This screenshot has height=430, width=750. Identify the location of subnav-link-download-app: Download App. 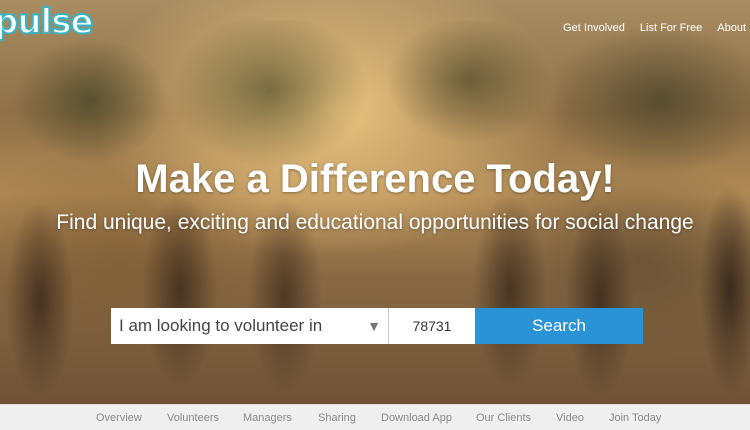
(416, 418).